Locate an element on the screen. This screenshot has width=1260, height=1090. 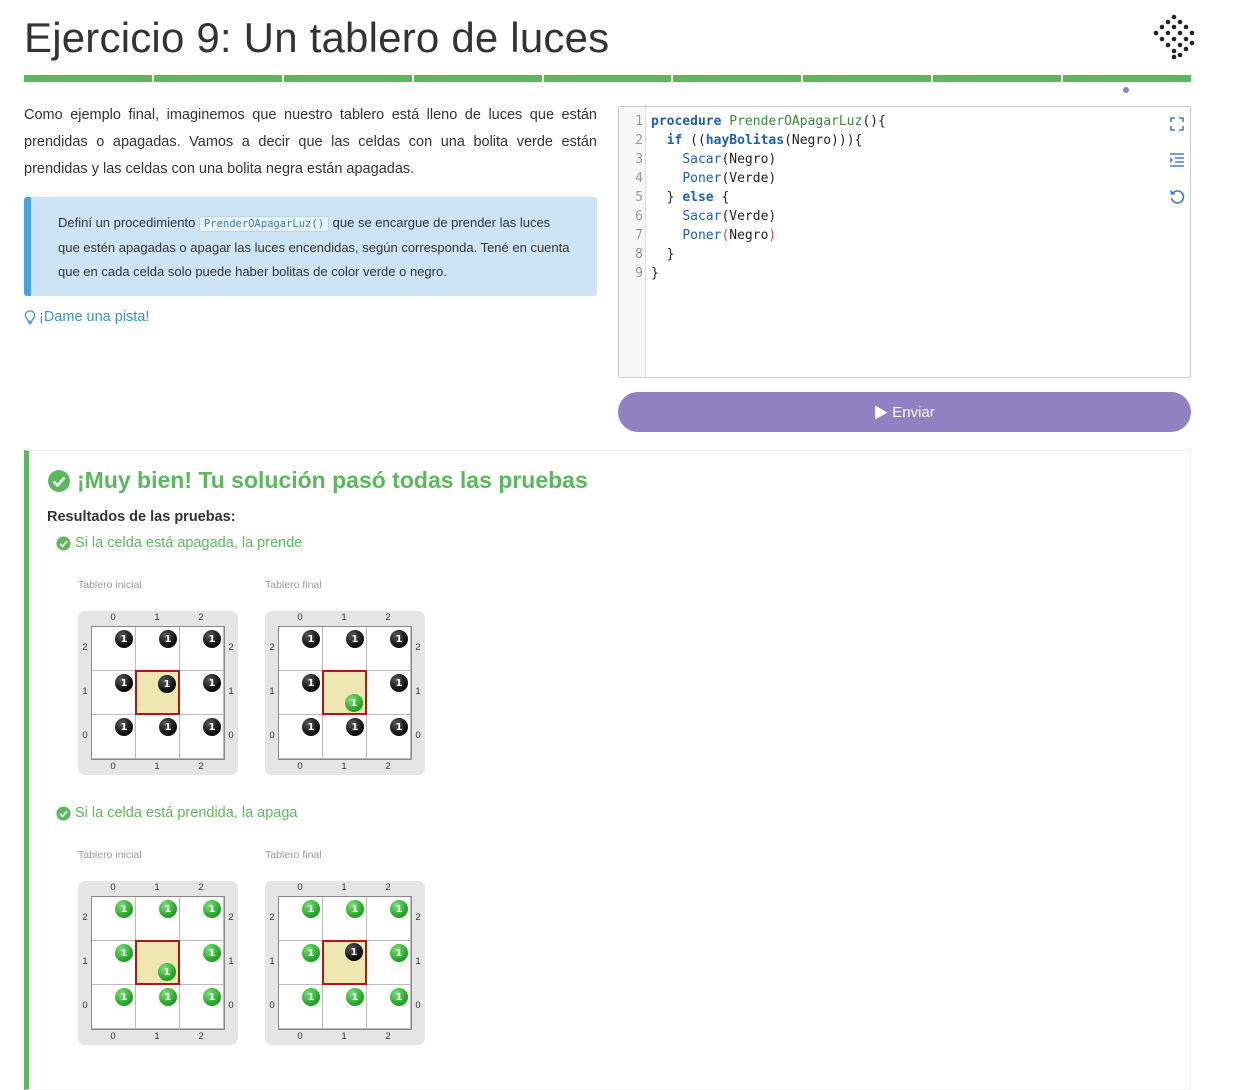
code-line-9: 9} is located at coordinates (904, 273).